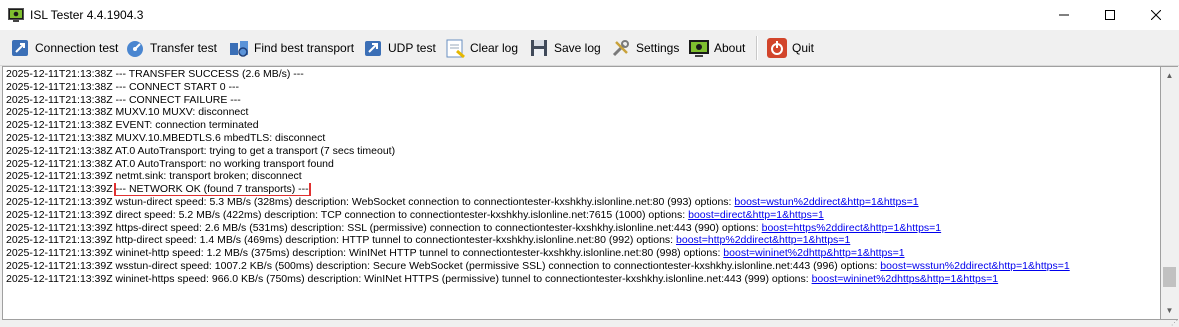 The width and height of the screenshot is (1179, 327). I want to click on chevron-up-icon: ▲, so click(1169, 75).